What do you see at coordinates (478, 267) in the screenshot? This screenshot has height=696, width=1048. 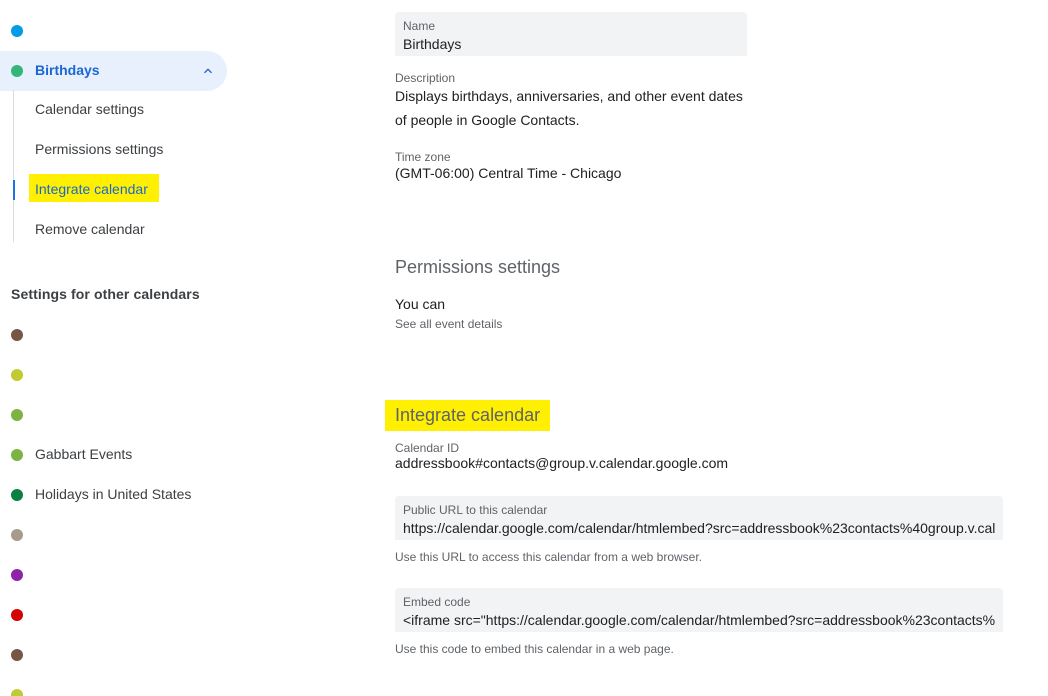 I see `permissions-section-title: Permissions settings` at bounding box center [478, 267].